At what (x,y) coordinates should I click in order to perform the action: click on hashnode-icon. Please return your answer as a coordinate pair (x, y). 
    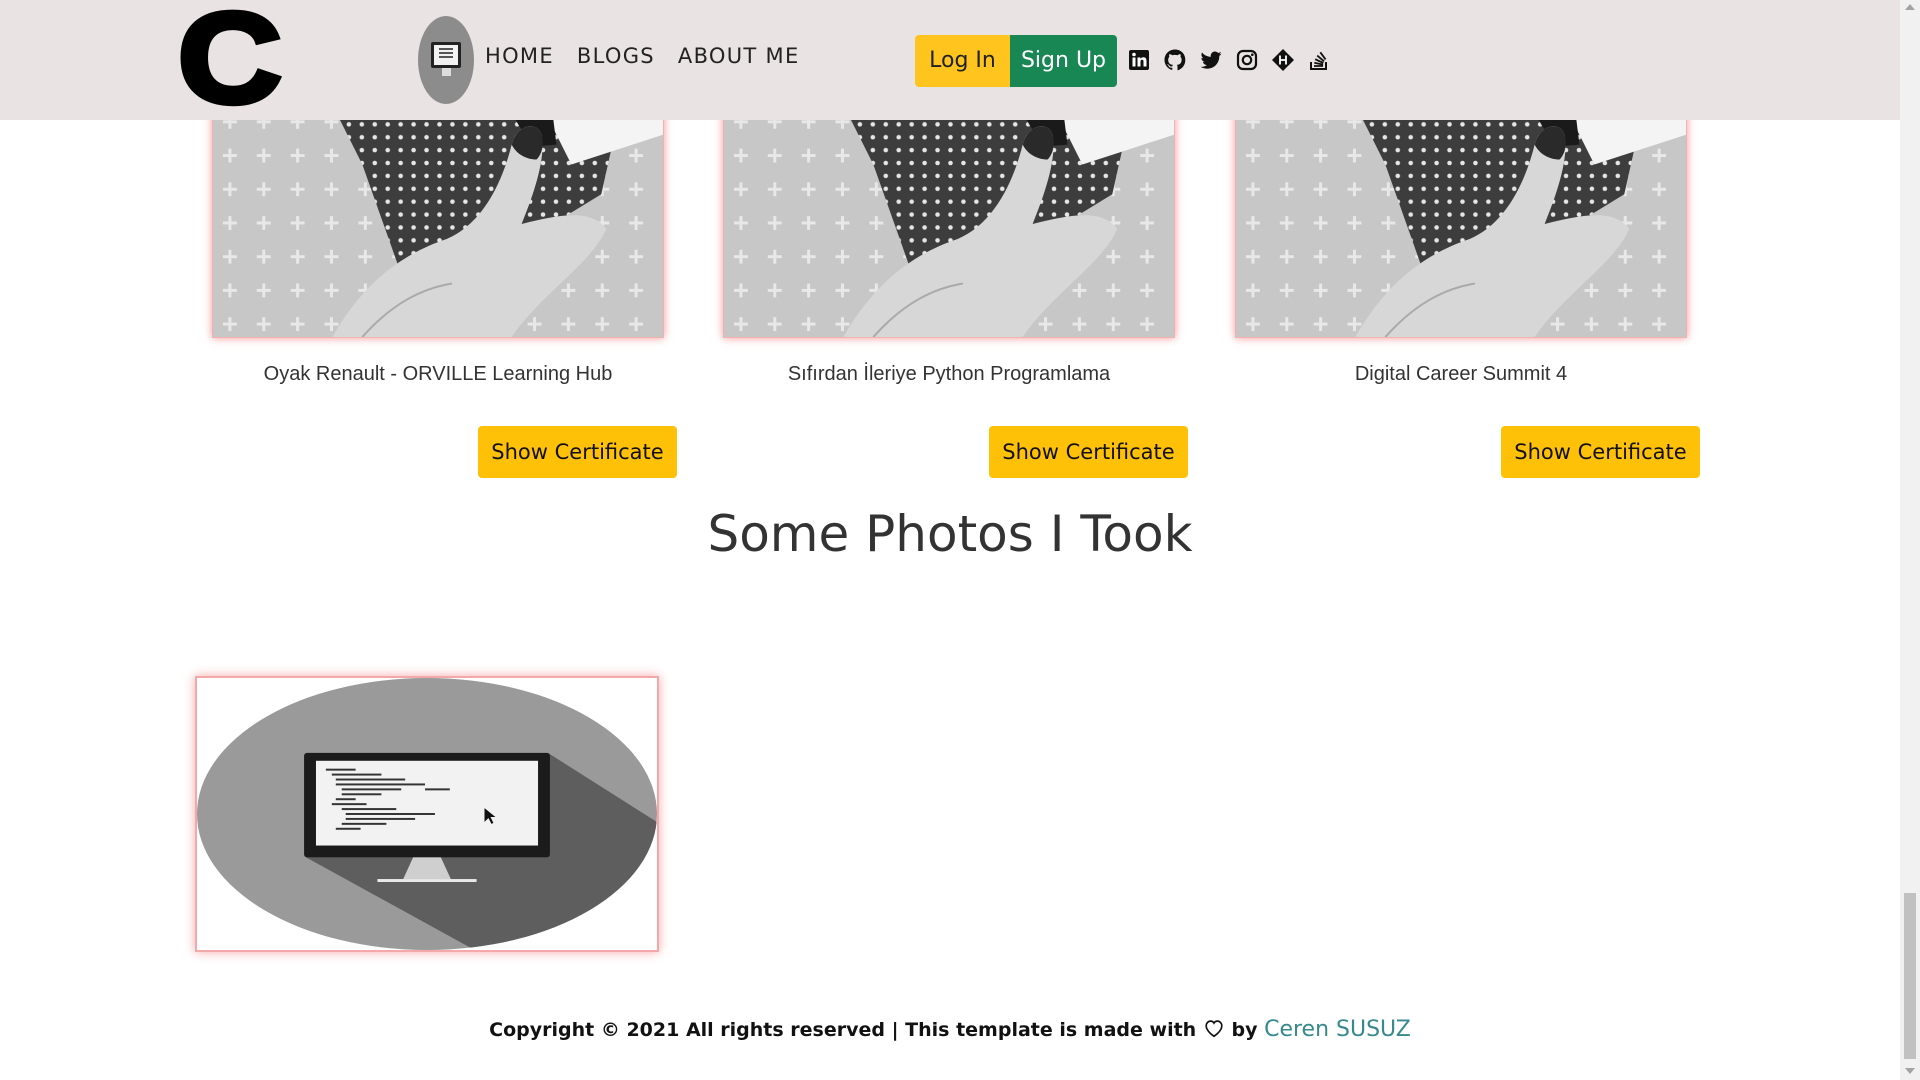
    Looking at the image, I should click on (1283, 60).